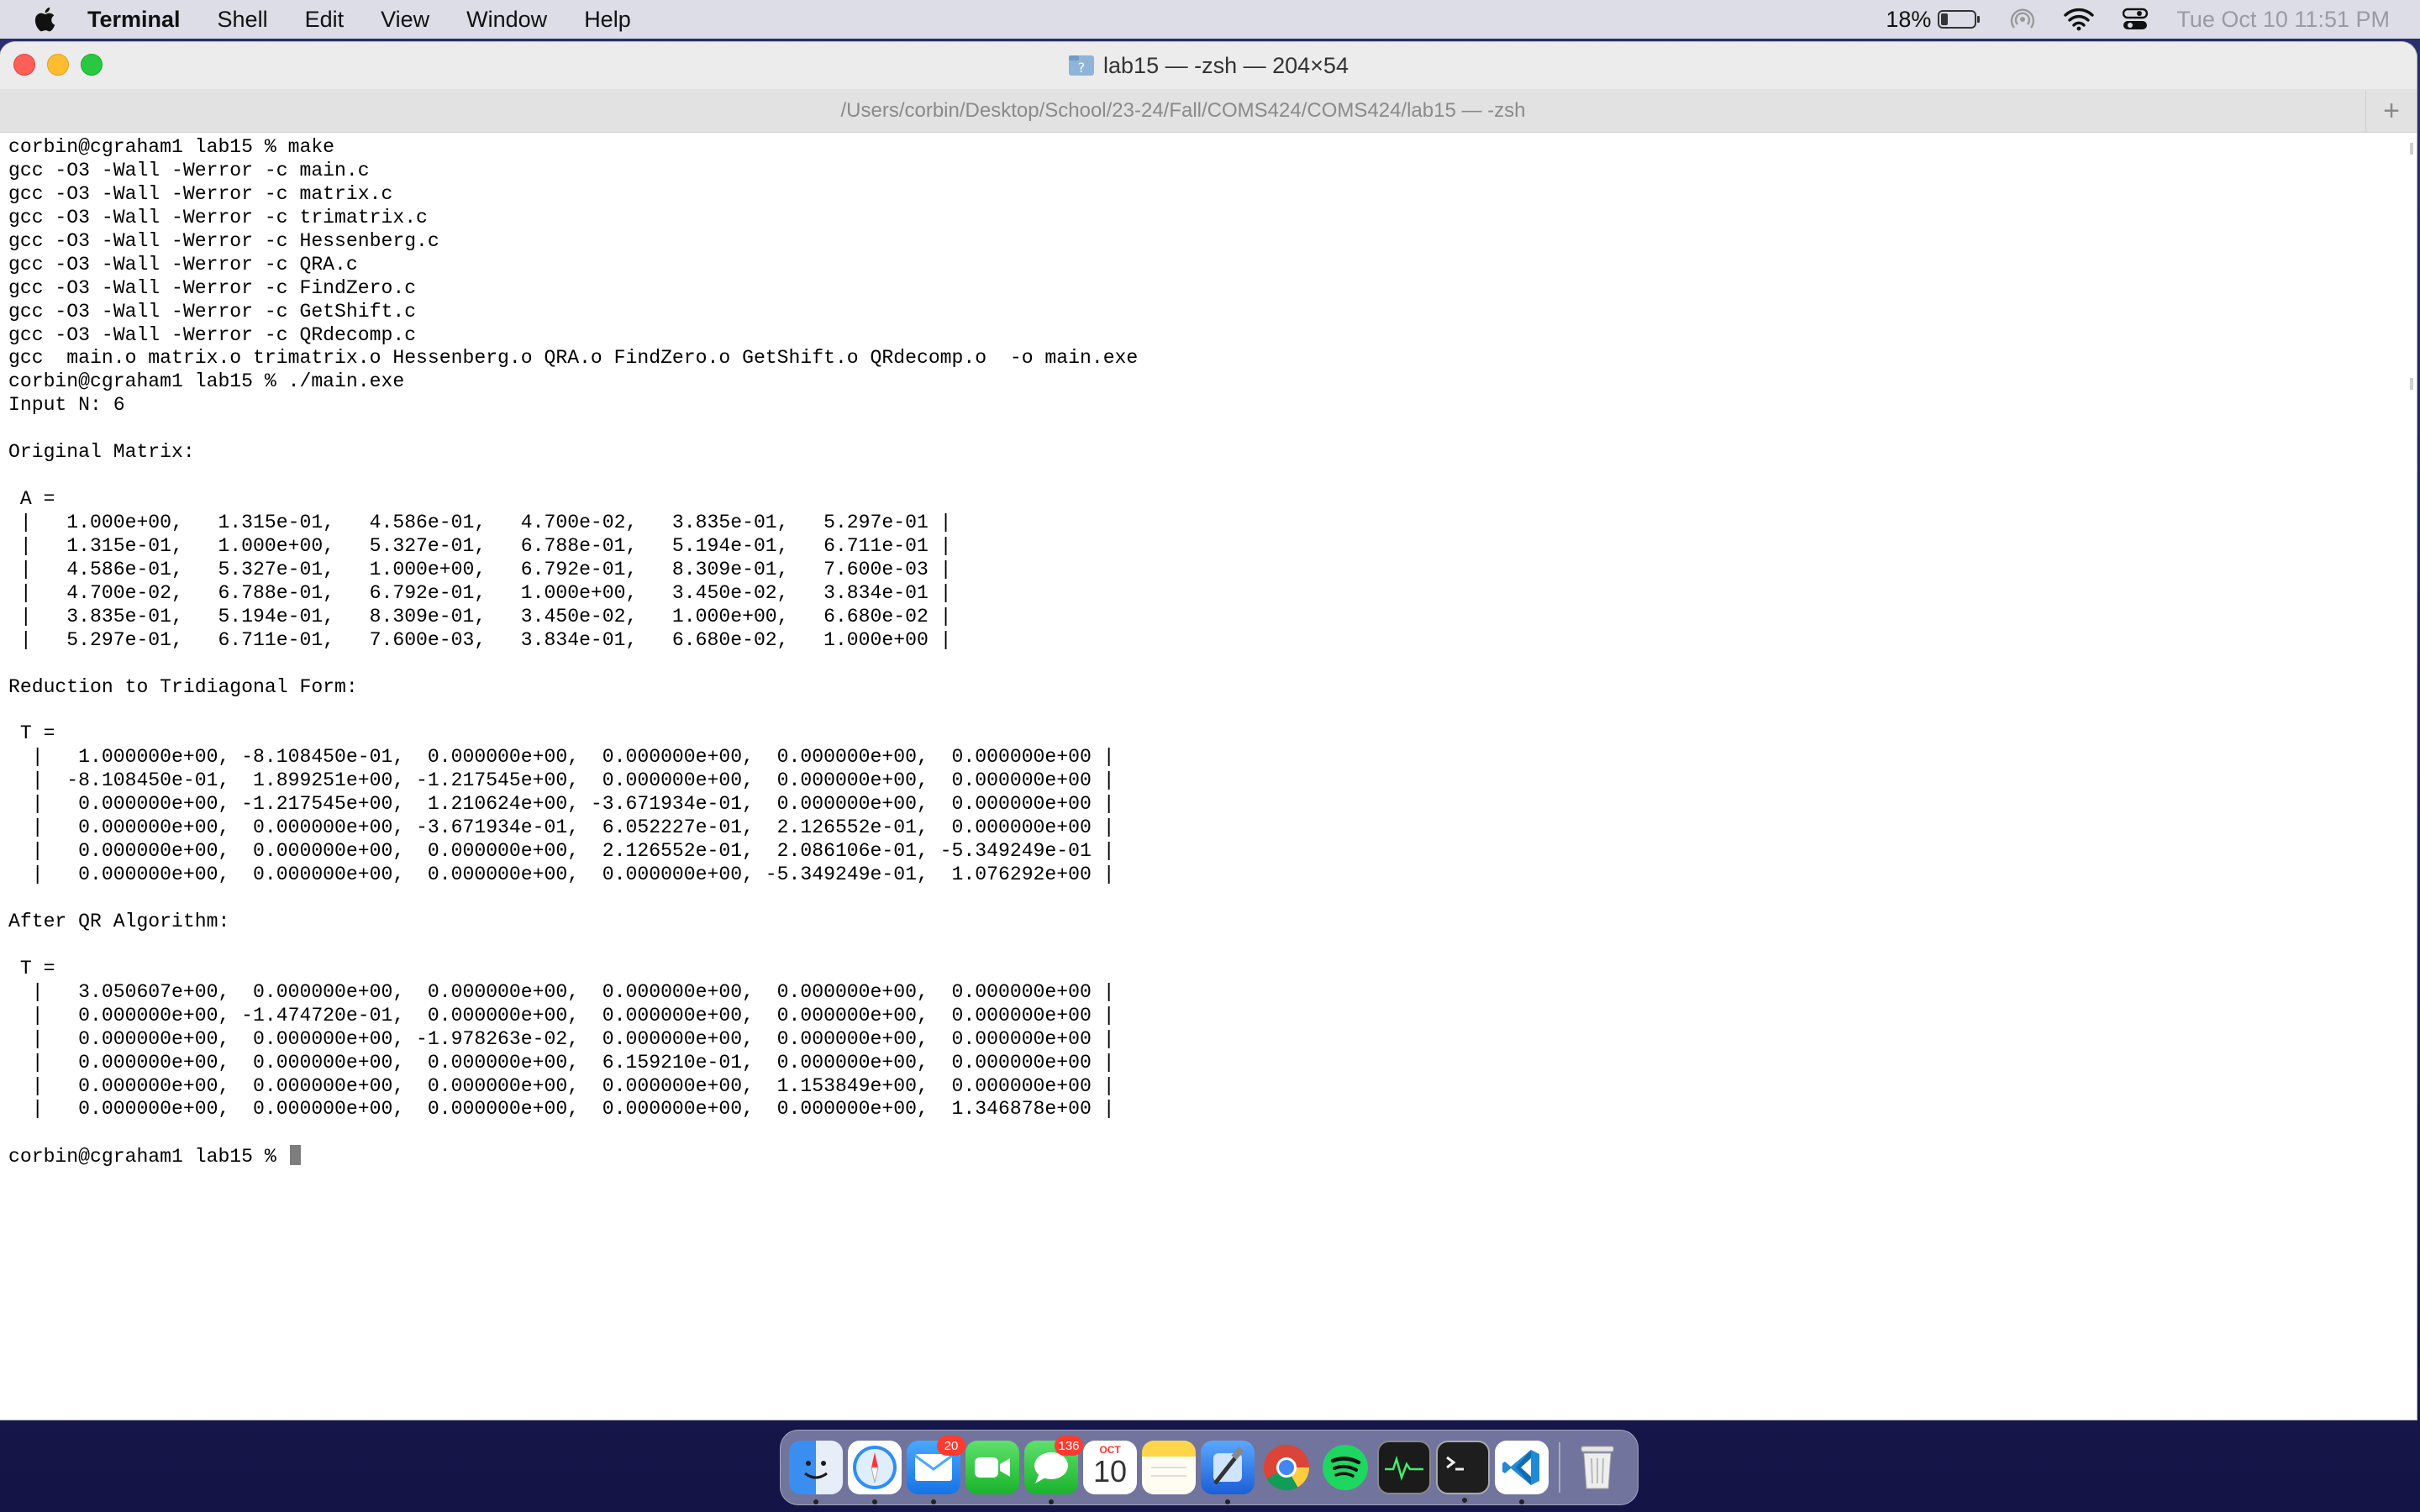  What do you see at coordinates (183, 264) in the screenshot?
I see `terminal-line: gcc -O3 -Wall -Werror -c QRA.c` at bounding box center [183, 264].